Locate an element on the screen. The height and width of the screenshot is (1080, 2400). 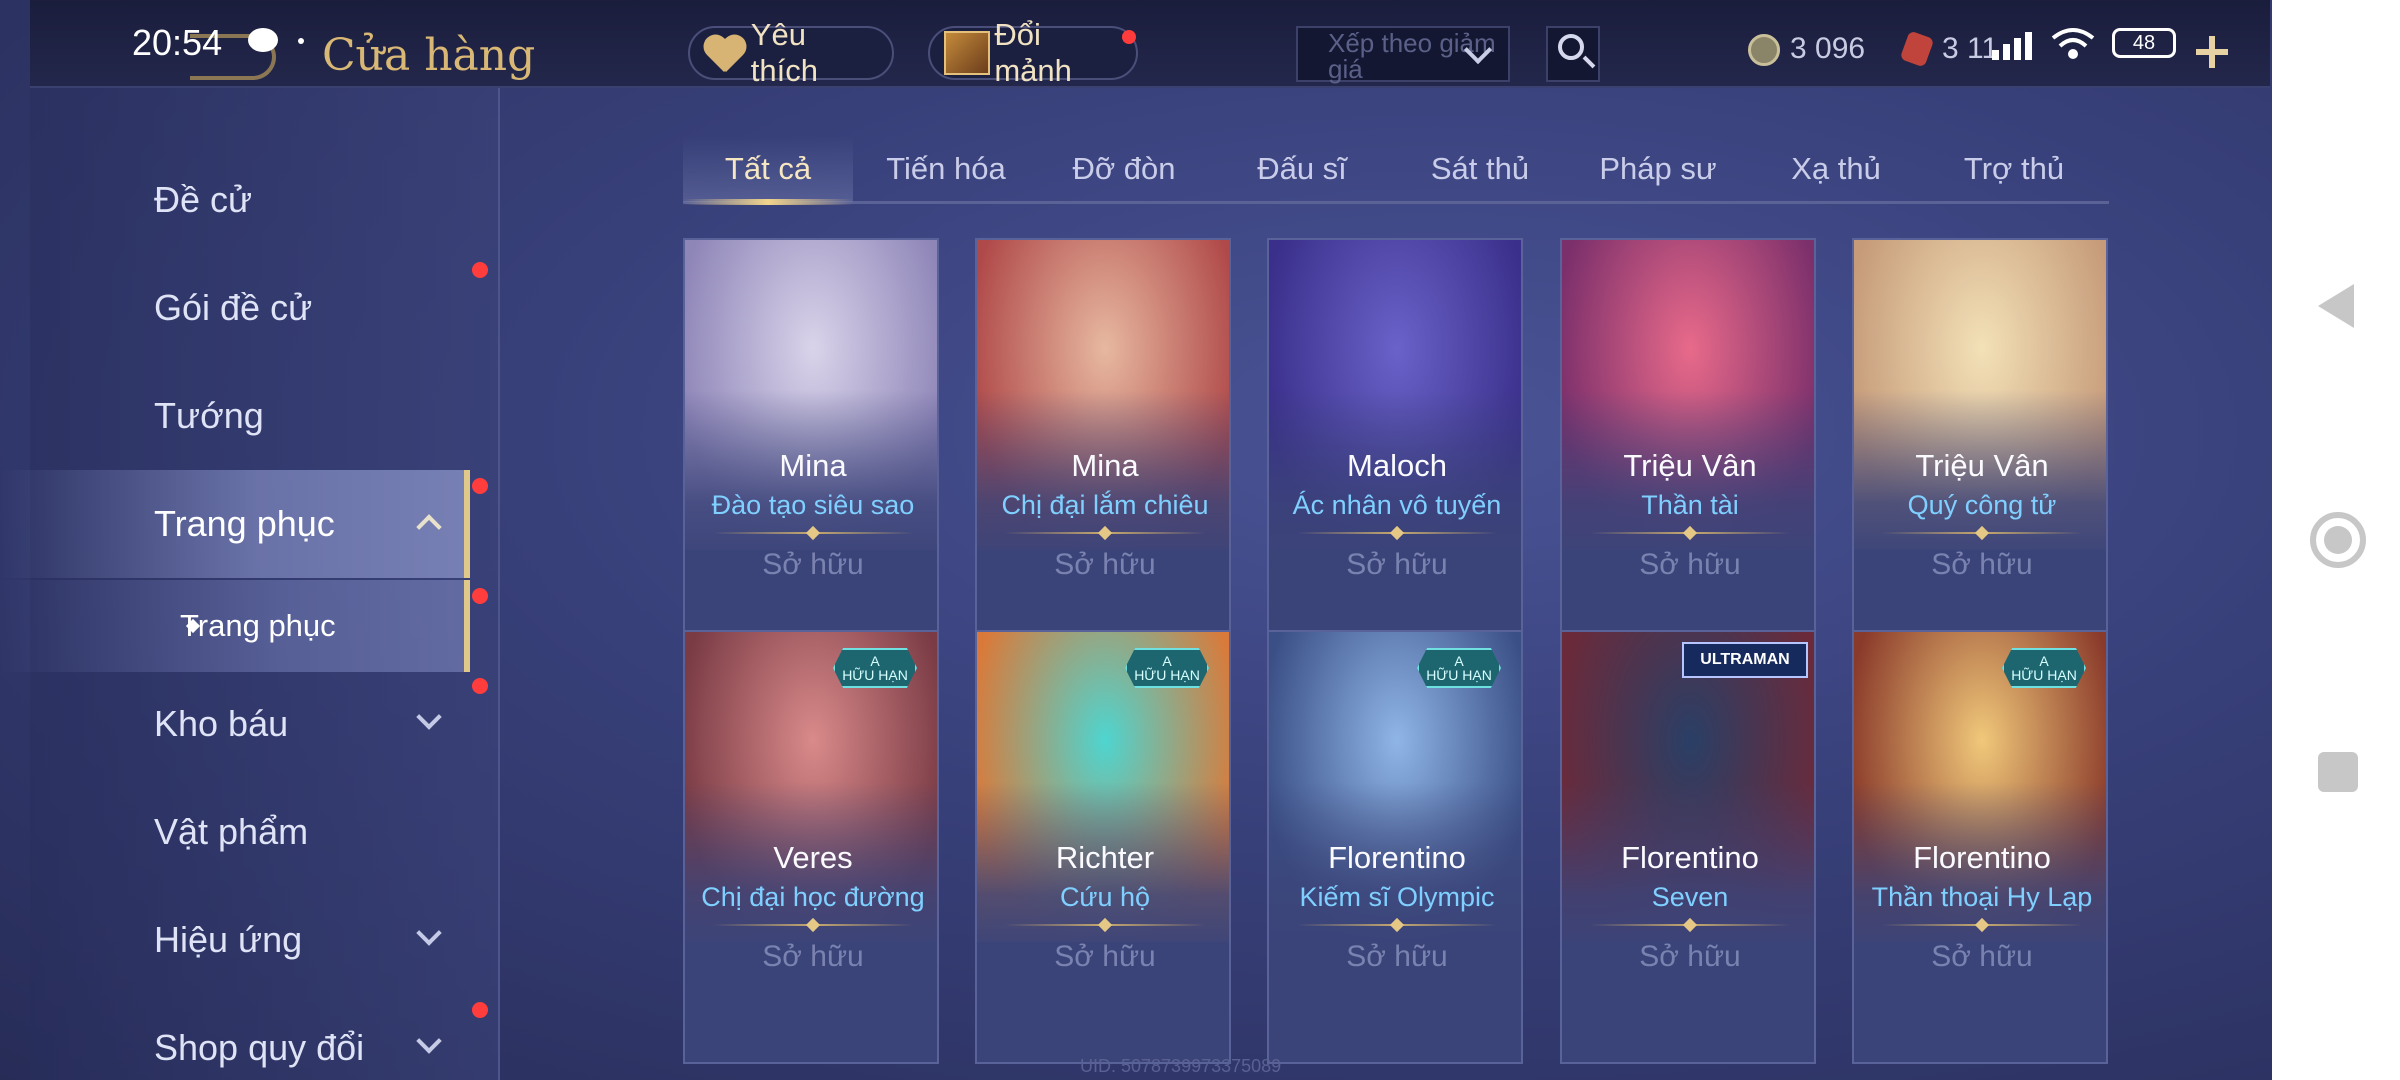
skin-name: Thần tài is located at coordinates (1690, 505).